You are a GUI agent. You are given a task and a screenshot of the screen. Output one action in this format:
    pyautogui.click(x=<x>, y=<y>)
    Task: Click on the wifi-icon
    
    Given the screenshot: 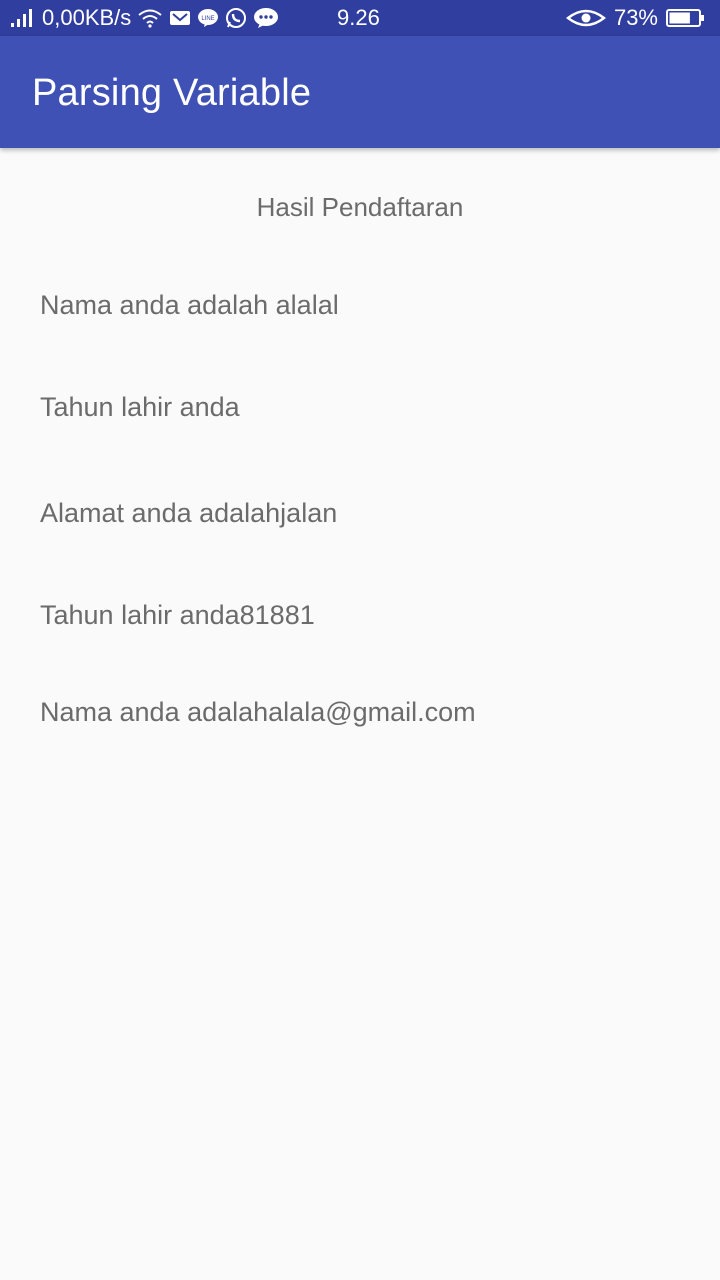 What is the action you would take?
    pyautogui.click(x=150, y=18)
    